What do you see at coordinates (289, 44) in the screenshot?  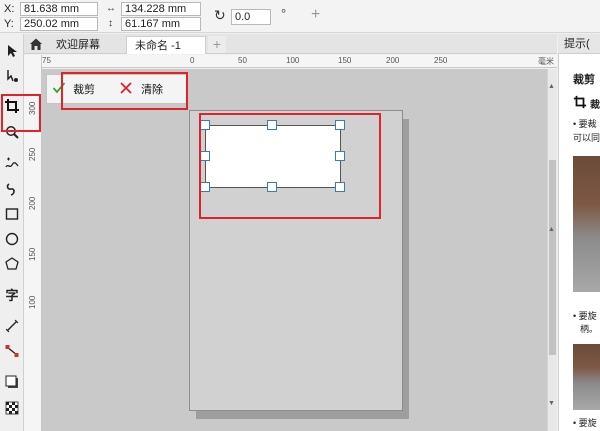 I see `document-tab-bar: 欢迎屏幕 未命名 -1 +` at bounding box center [289, 44].